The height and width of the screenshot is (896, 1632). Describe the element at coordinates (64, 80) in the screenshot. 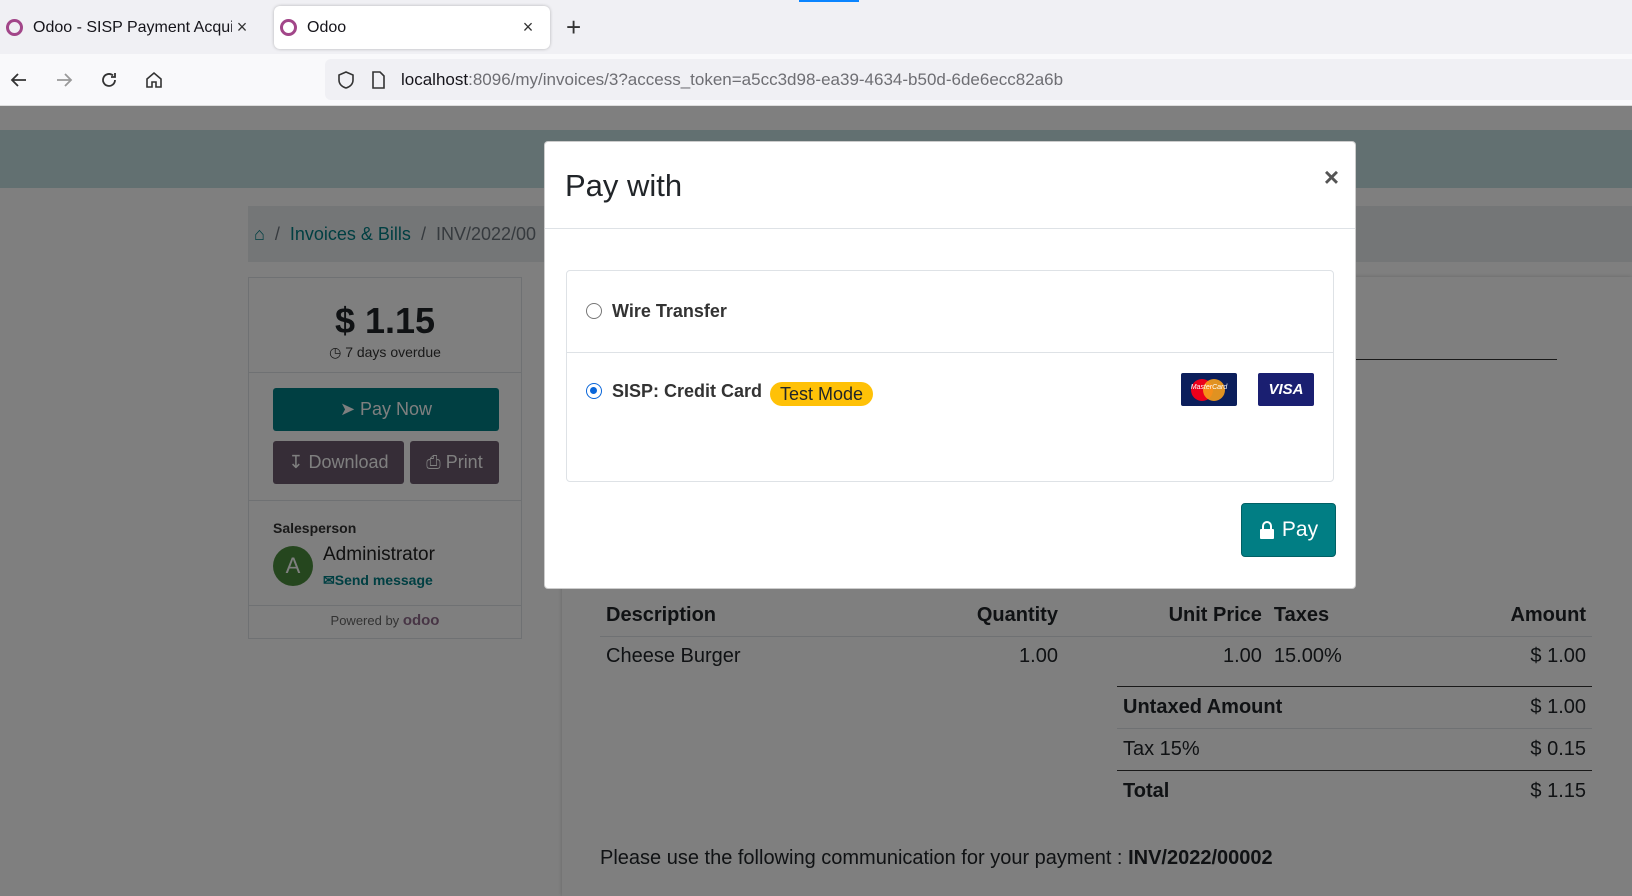

I see `forward-icon` at that location.